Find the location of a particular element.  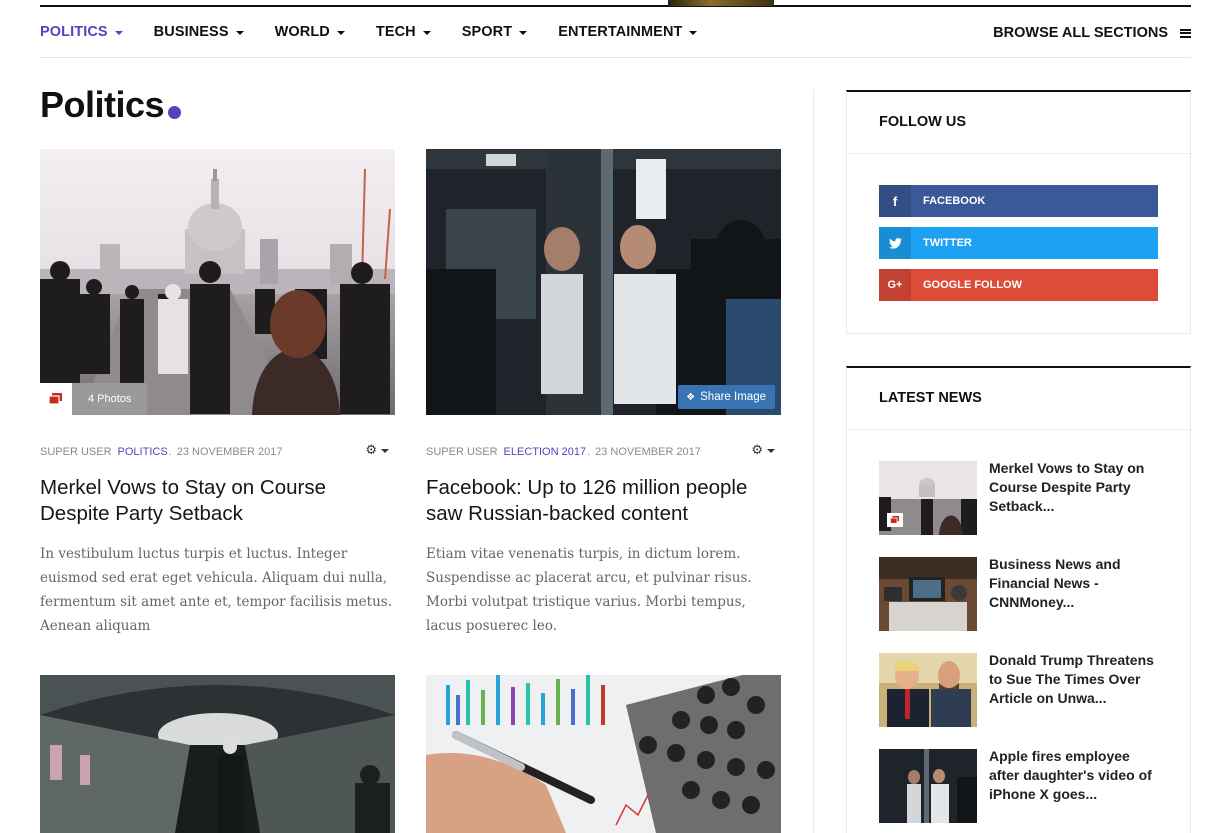

nav-item-politics: POLITICS is located at coordinates (81, 32).